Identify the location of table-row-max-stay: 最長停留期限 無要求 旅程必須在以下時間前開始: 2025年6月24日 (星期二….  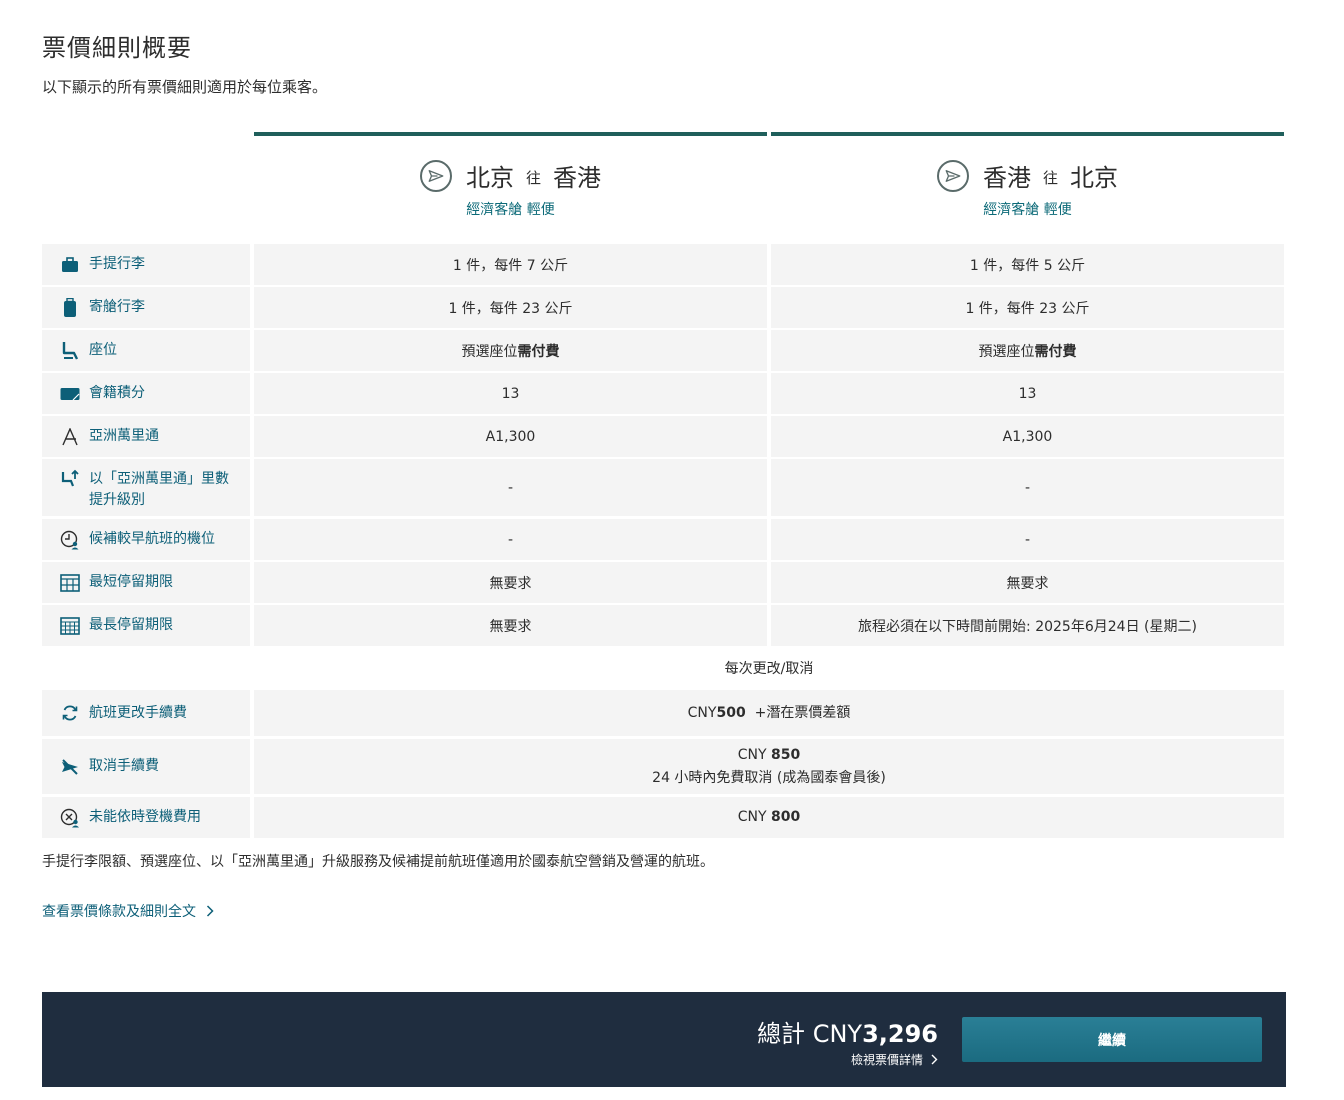
(663, 625).